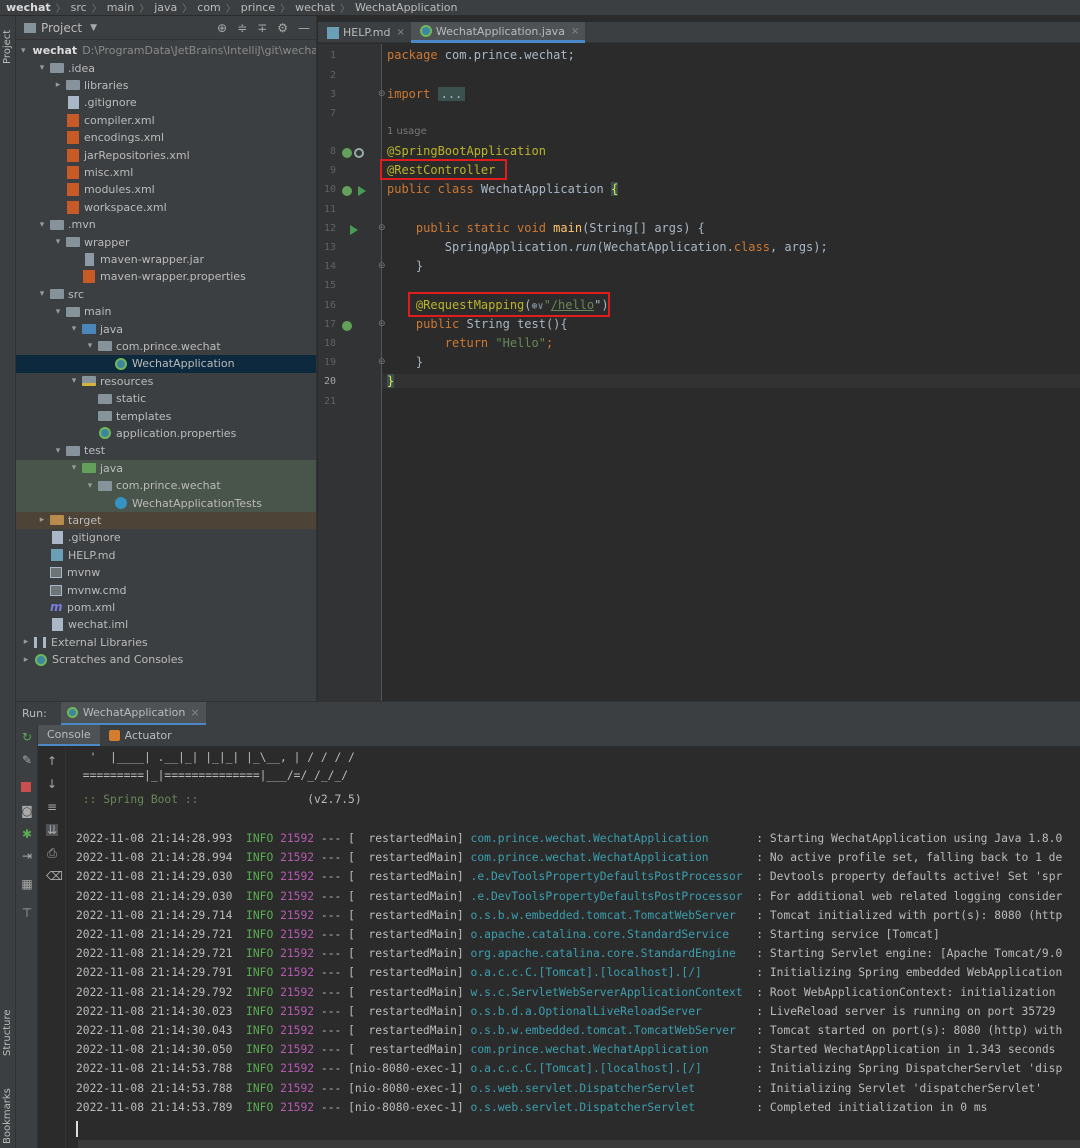 This screenshot has width=1080, height=1148. What do you see at coordinates (52, 807) in the screenshot?
I see `soft-wrap-icon: ≡` at bounding box center [52, 807].